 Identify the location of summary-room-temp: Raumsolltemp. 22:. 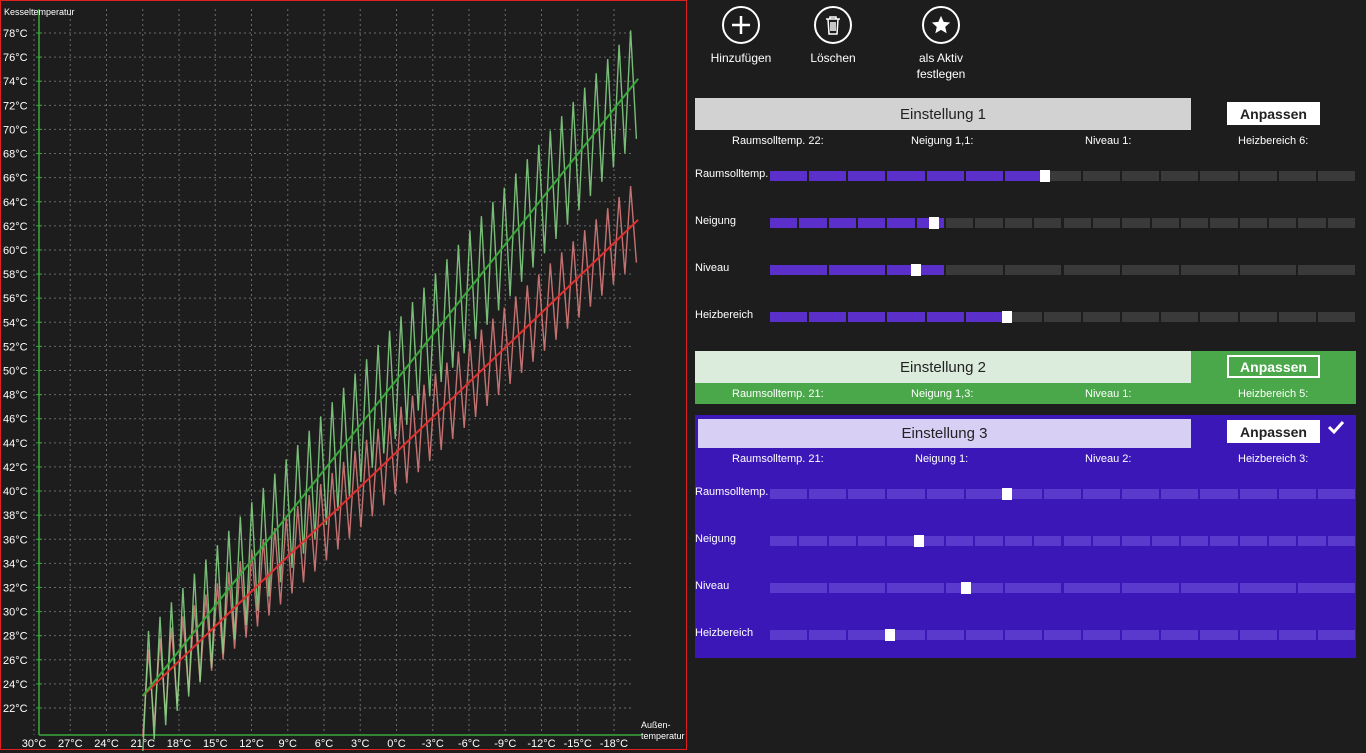
(778, 141).